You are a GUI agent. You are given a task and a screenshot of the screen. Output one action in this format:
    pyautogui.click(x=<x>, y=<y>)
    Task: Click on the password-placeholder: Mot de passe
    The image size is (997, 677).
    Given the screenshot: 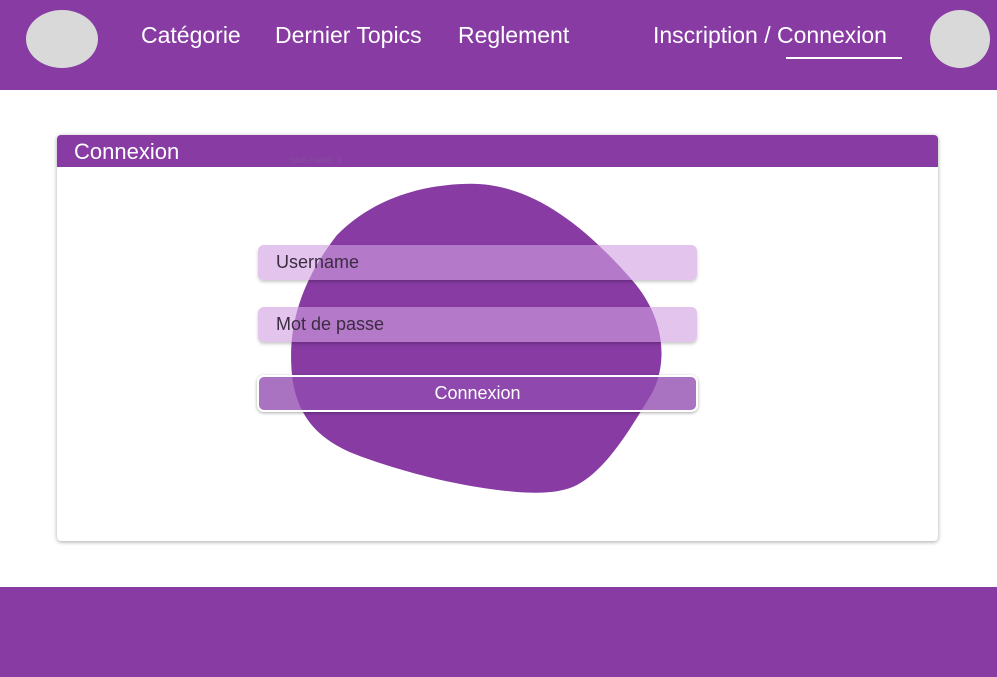 What is the action you would take?
    pyautogui.click(x=330, y=324)
    